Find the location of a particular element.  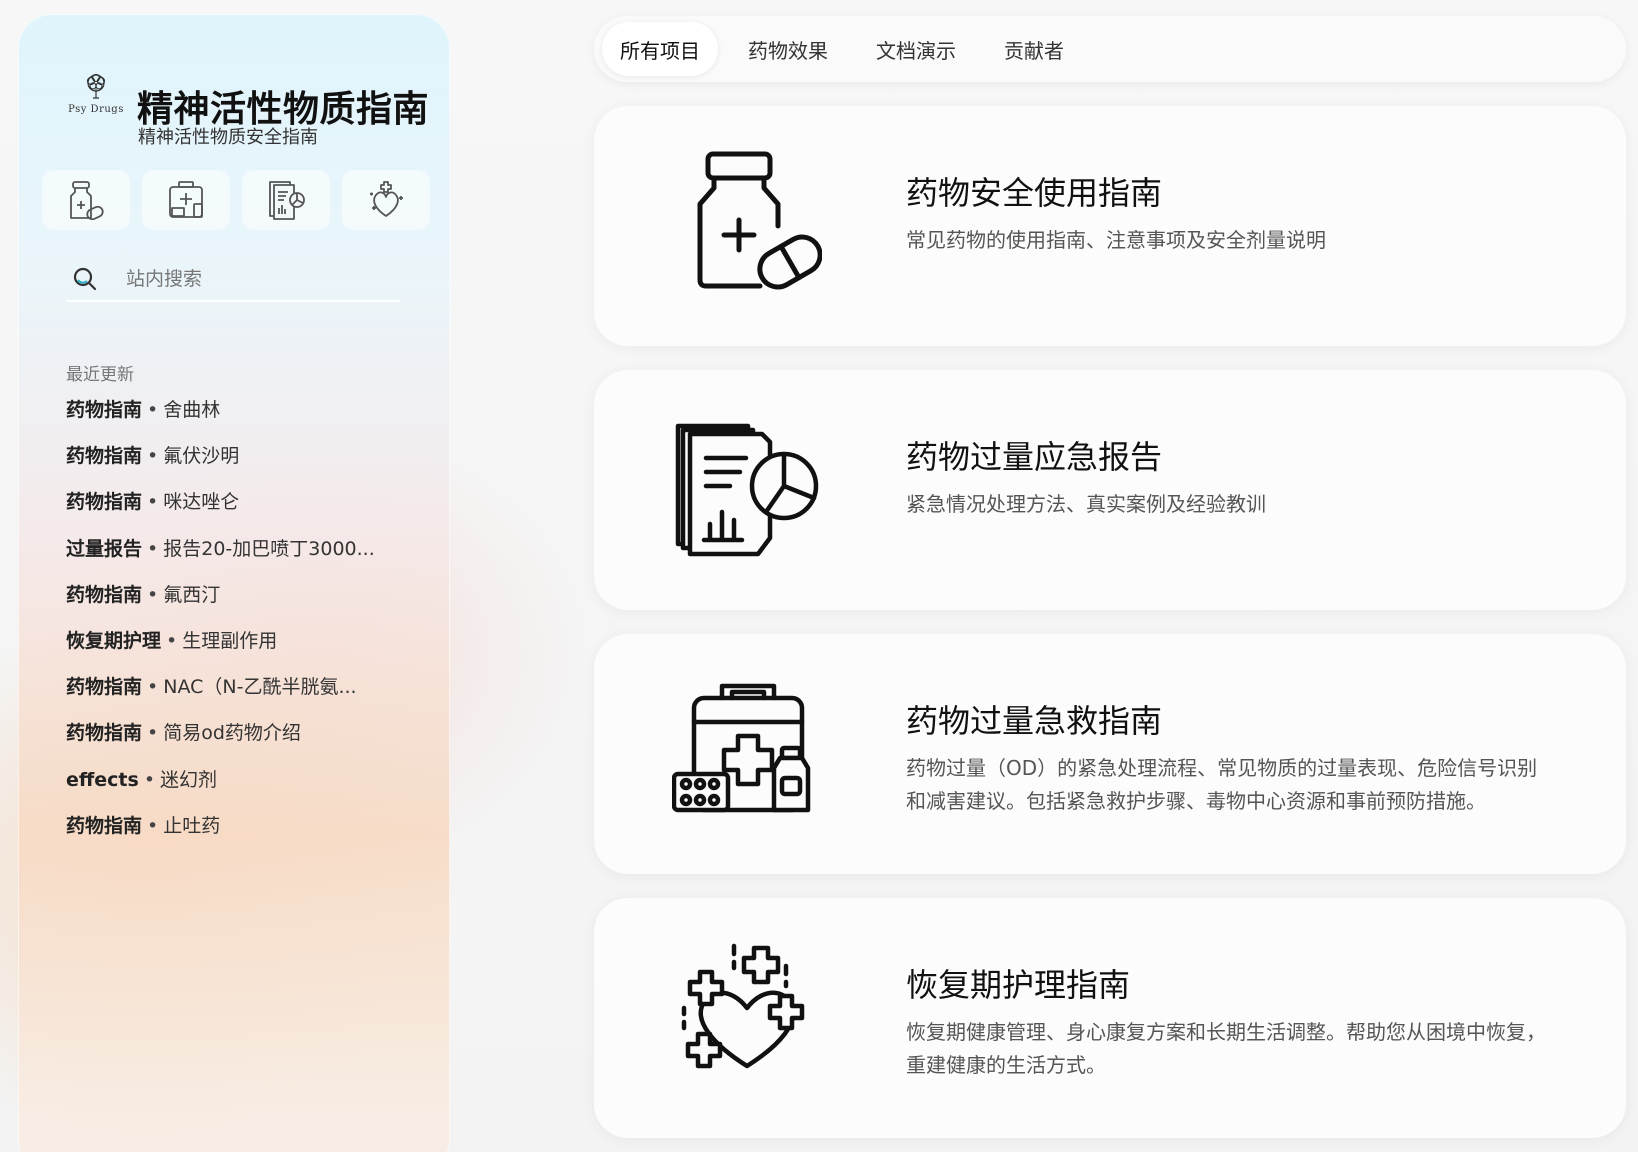

card-overdose-reports: 药物过量应急报告 紧急情况处理方法、真实案例及经验教训 is located at coordinates (1110, 490).